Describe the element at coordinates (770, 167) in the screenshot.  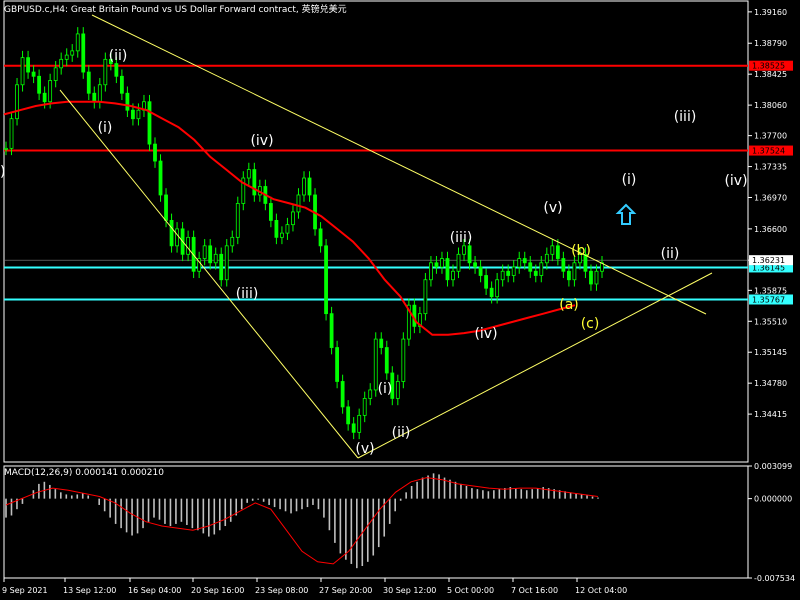
I see `price-tick-label: 1.37335` at that location.